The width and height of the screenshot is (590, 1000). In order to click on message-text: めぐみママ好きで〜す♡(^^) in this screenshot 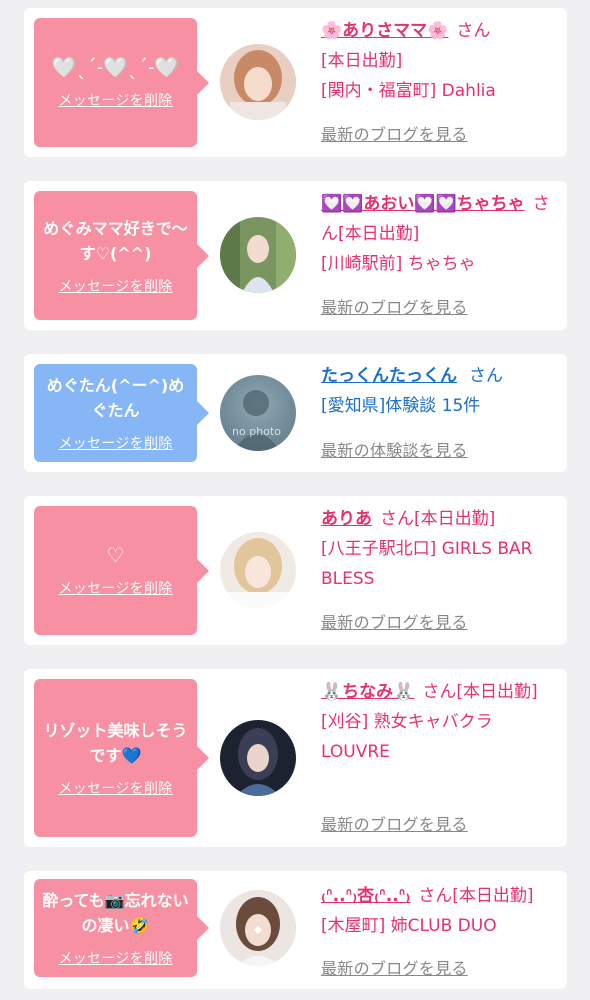, I will do `click(115, 240)`.